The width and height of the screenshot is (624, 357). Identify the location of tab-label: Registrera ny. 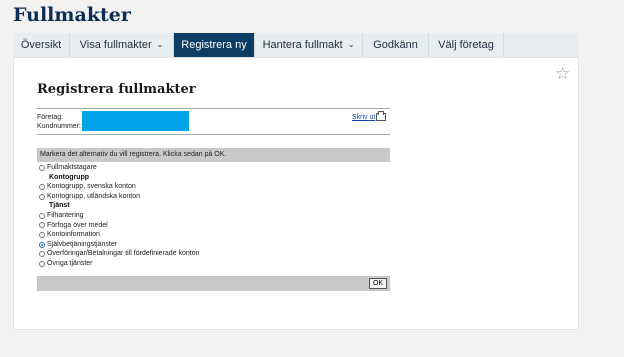
(214, 45).